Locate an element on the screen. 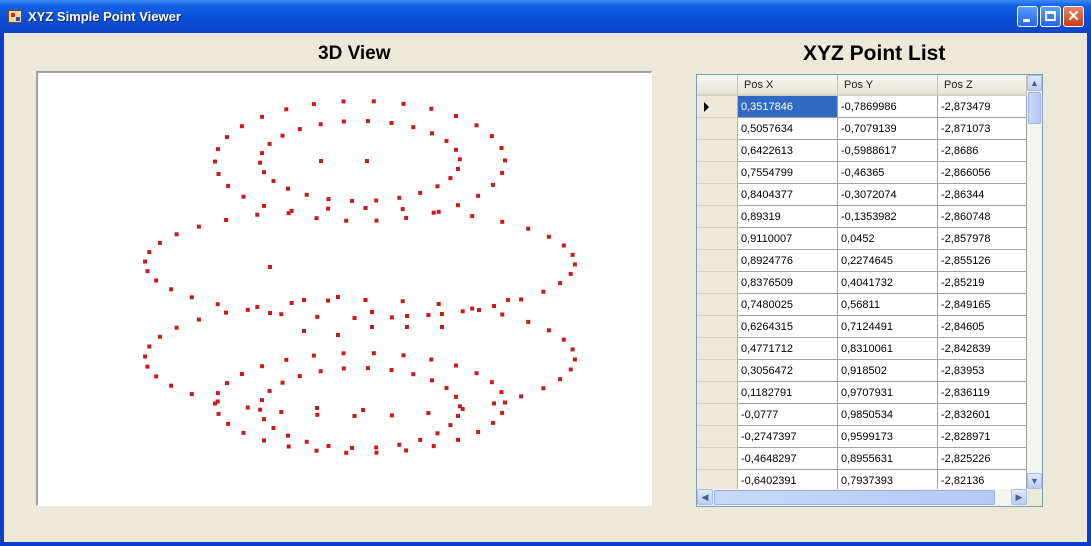 This screenshot has width=1091, height=546. pos-z-cell: -2,849165 is located at coordinates (982, 305).